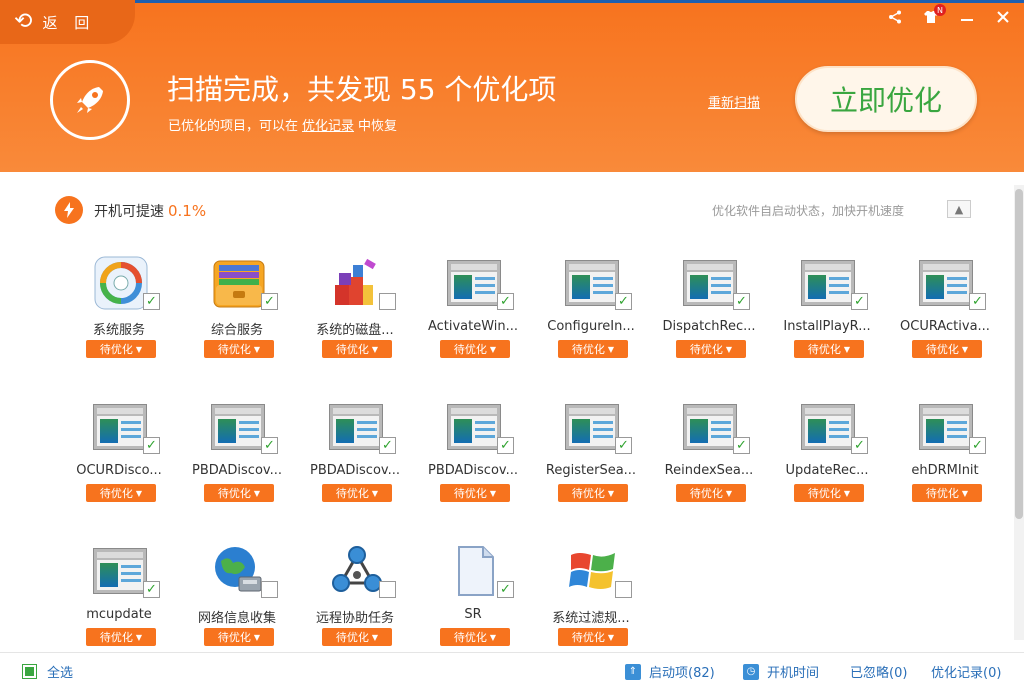  What do you see at coordinates (47, 671) in the screenshot?
I see `select-all-checkbox: 全选` at bounding box center [47, 671].